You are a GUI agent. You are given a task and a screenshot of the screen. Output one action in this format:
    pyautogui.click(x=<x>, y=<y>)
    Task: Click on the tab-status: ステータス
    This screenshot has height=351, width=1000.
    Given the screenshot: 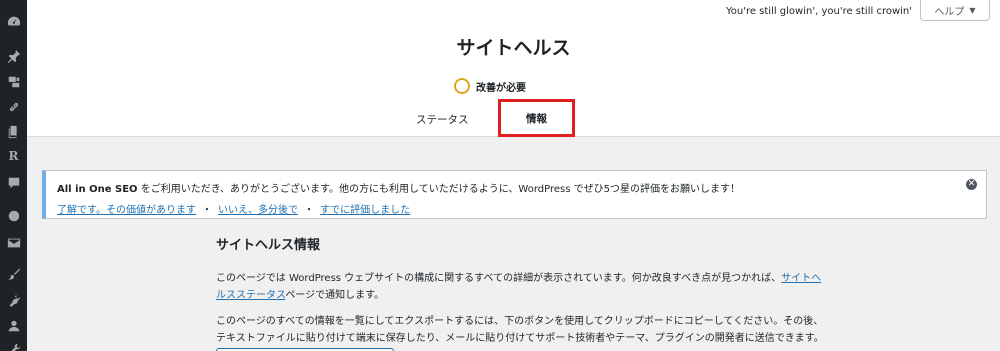 What is the action you would take?
    pyautogui.click(x=442, y=119)
    